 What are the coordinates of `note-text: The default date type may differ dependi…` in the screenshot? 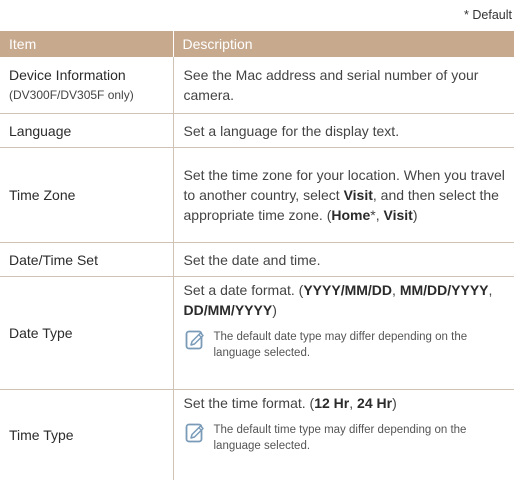 It's located at (360, 345).